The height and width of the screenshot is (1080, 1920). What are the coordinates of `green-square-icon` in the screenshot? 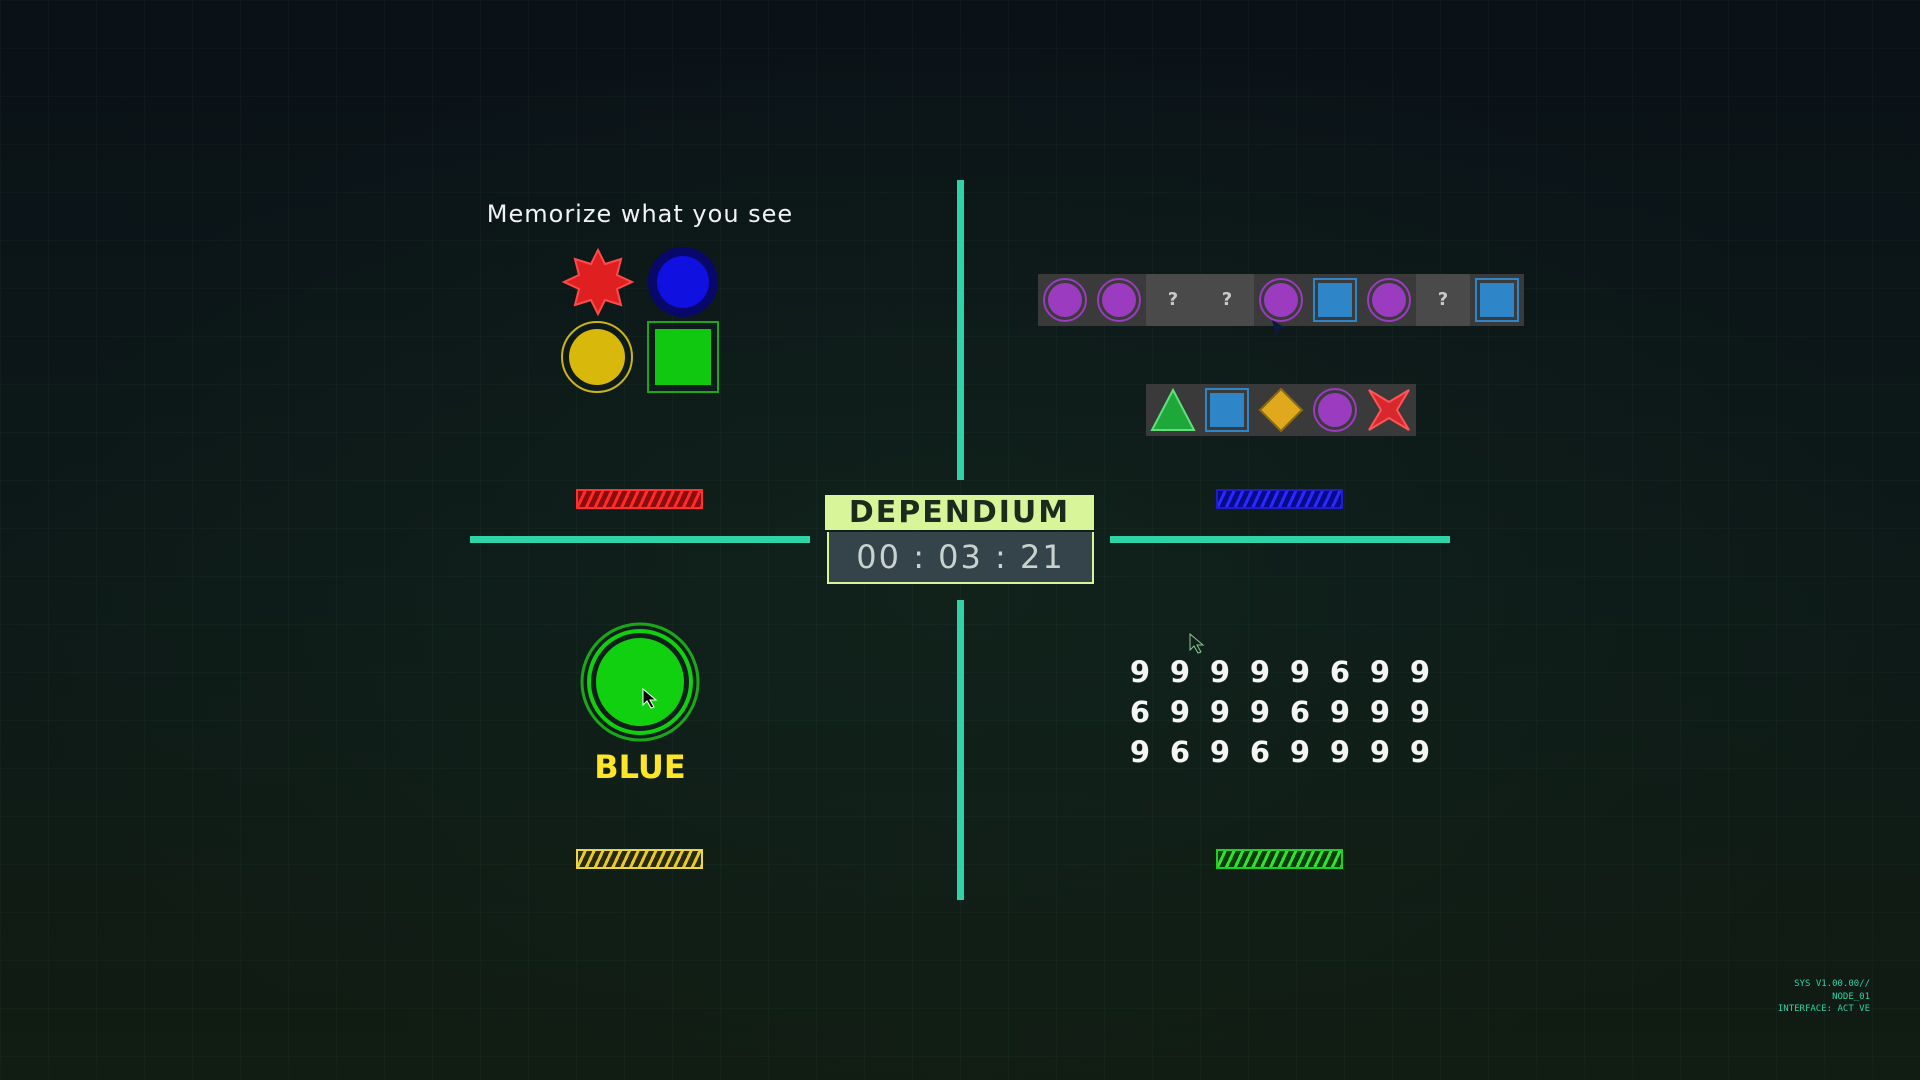 It's located at (683, 357).